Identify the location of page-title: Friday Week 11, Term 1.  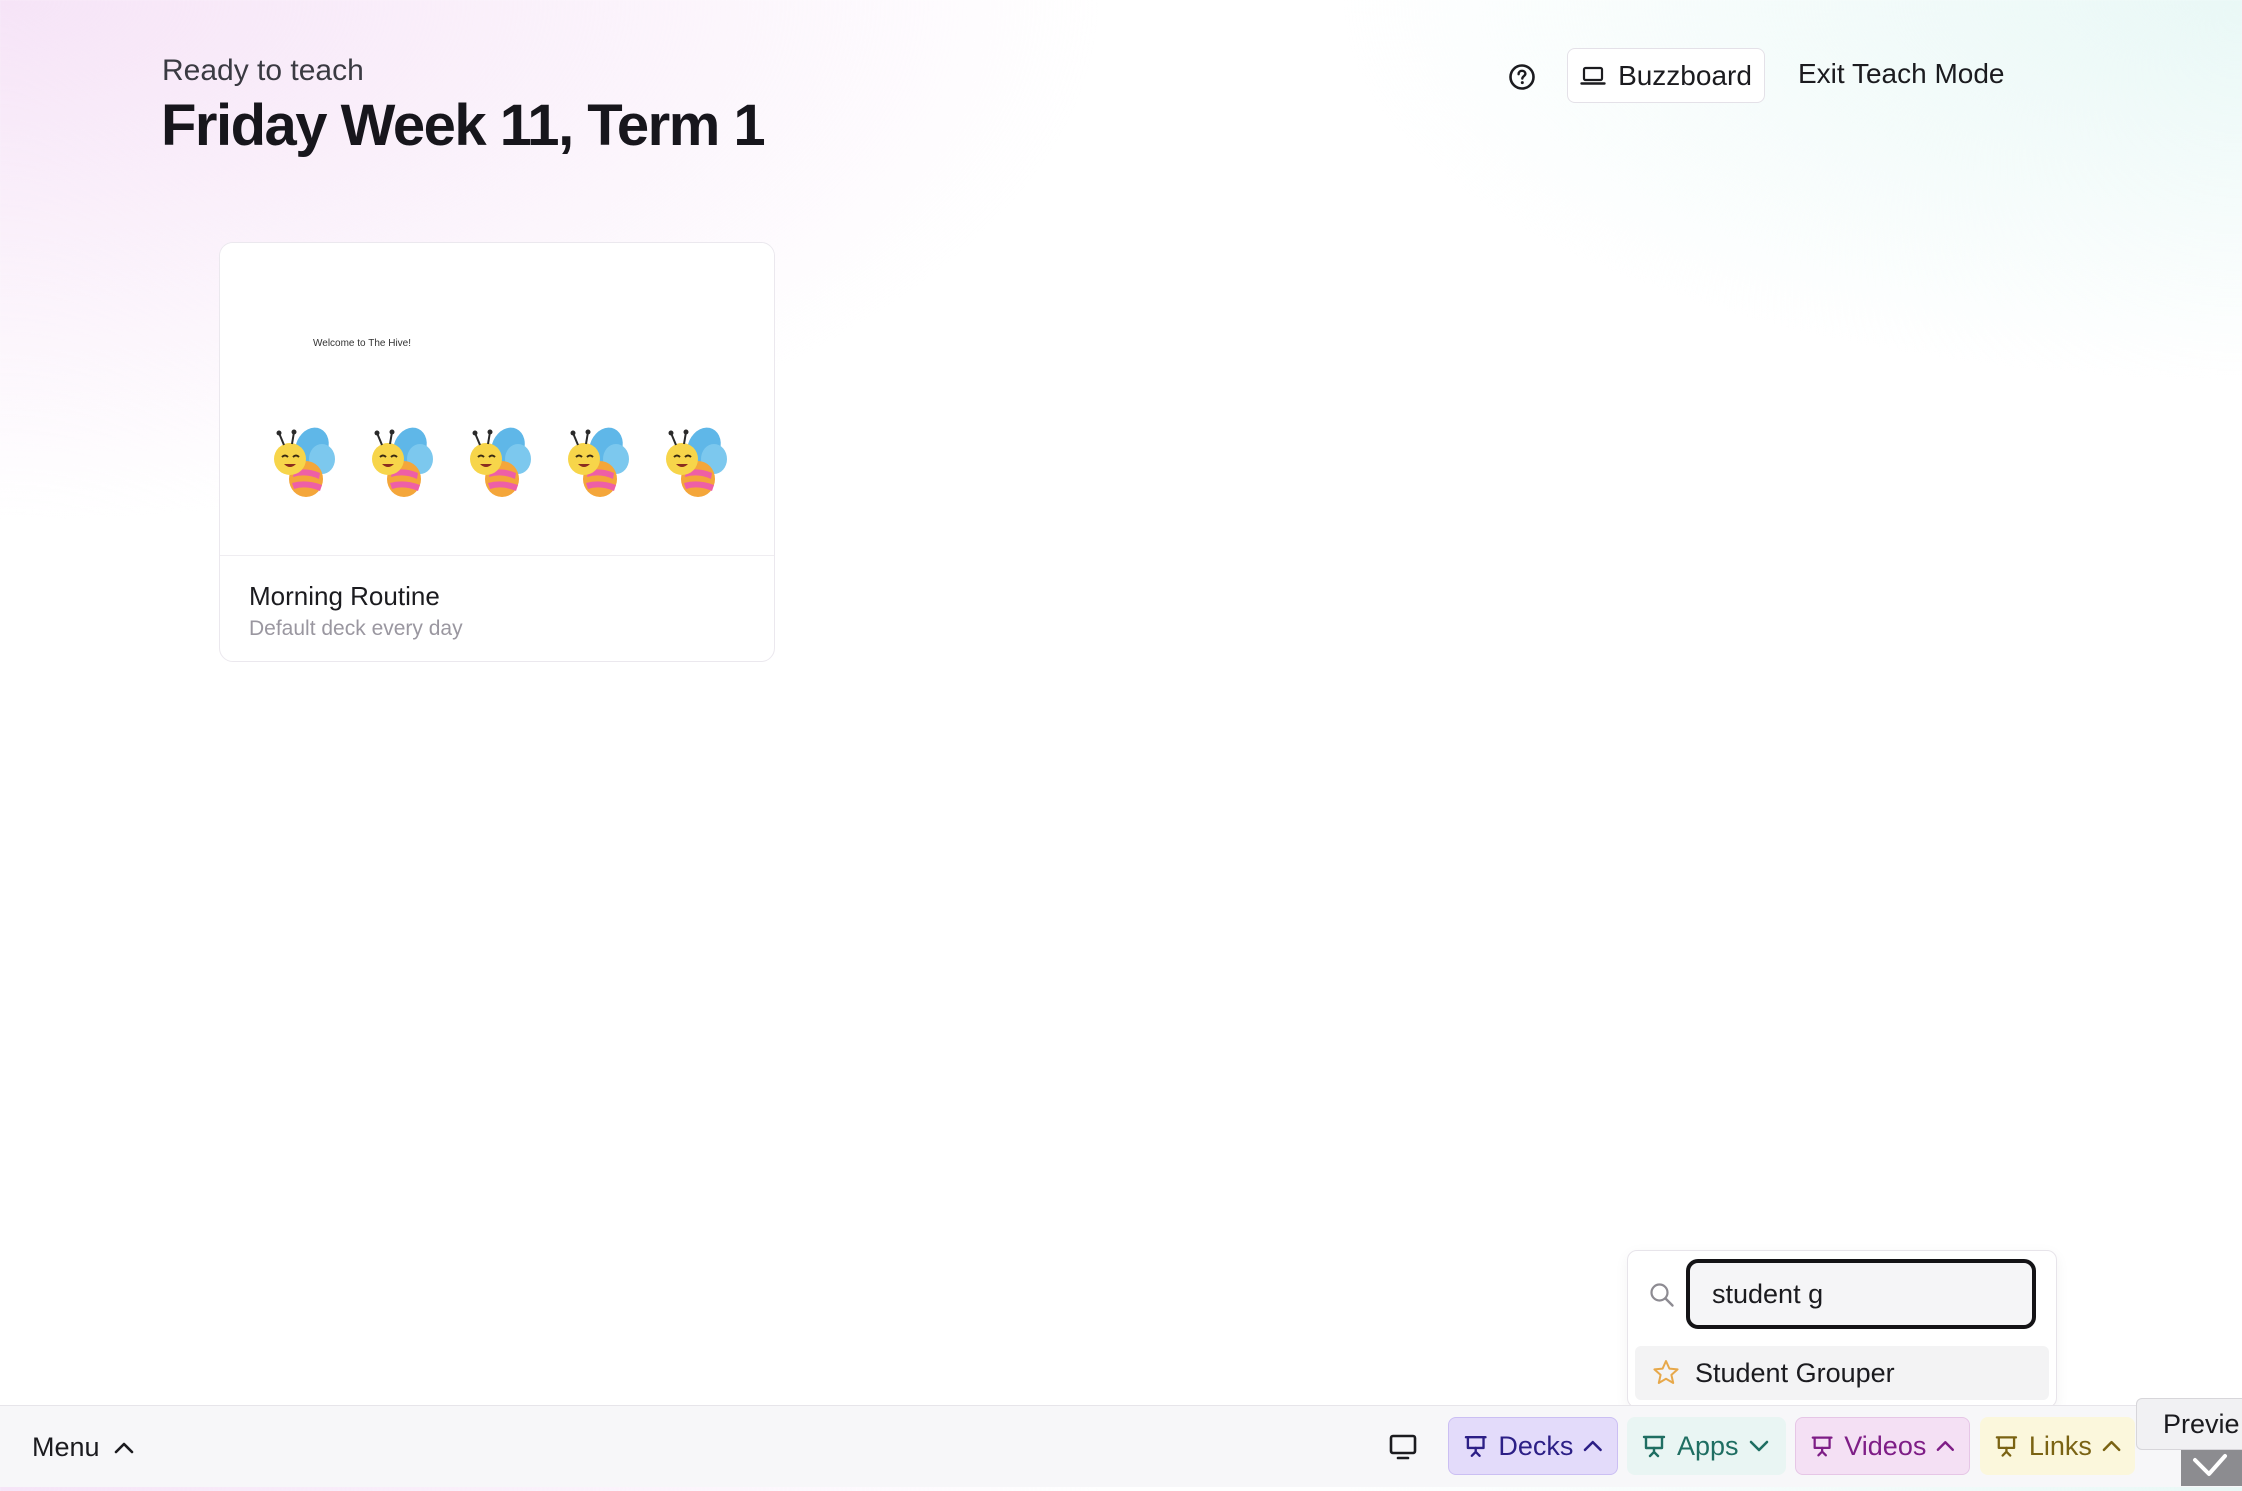
(463, 125).